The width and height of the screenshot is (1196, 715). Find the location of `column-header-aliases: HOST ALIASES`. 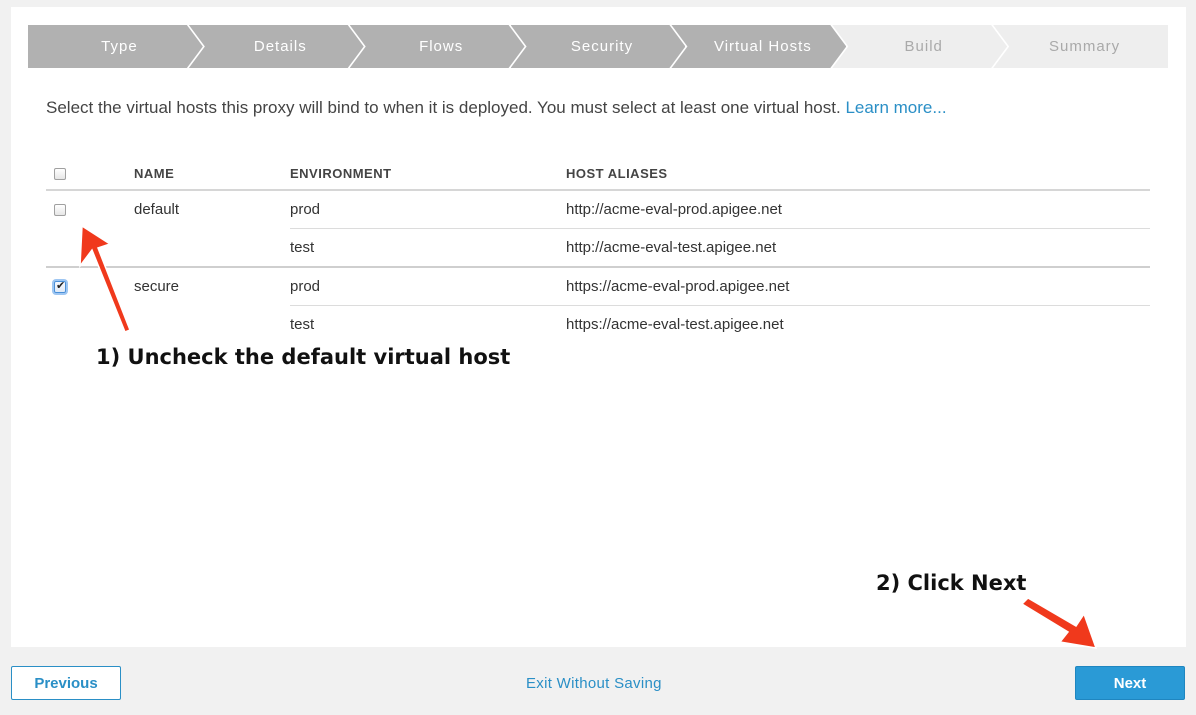

column-header-aliases: HOST ALIASES is located at coordinates (858, 174).